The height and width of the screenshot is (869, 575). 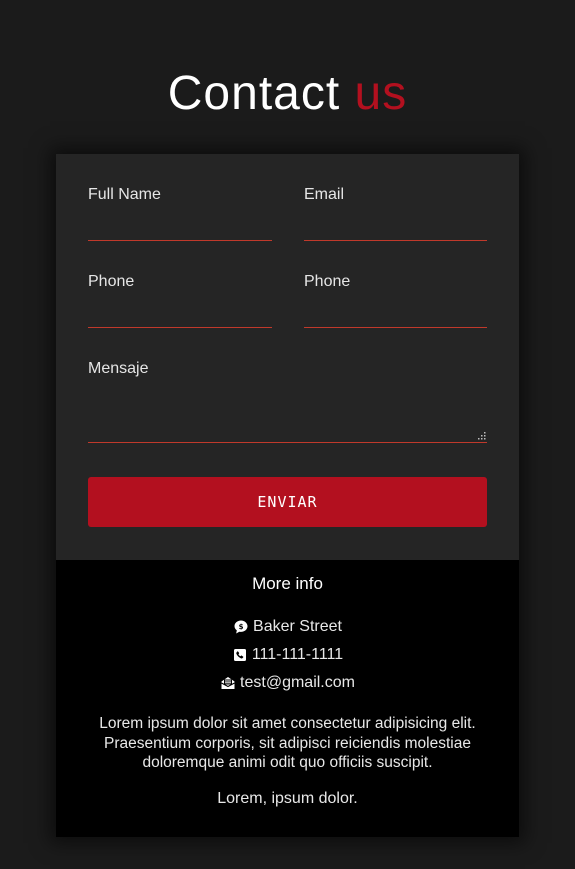 I want to click on phone-label: Phone, so click(x=111, y=281).